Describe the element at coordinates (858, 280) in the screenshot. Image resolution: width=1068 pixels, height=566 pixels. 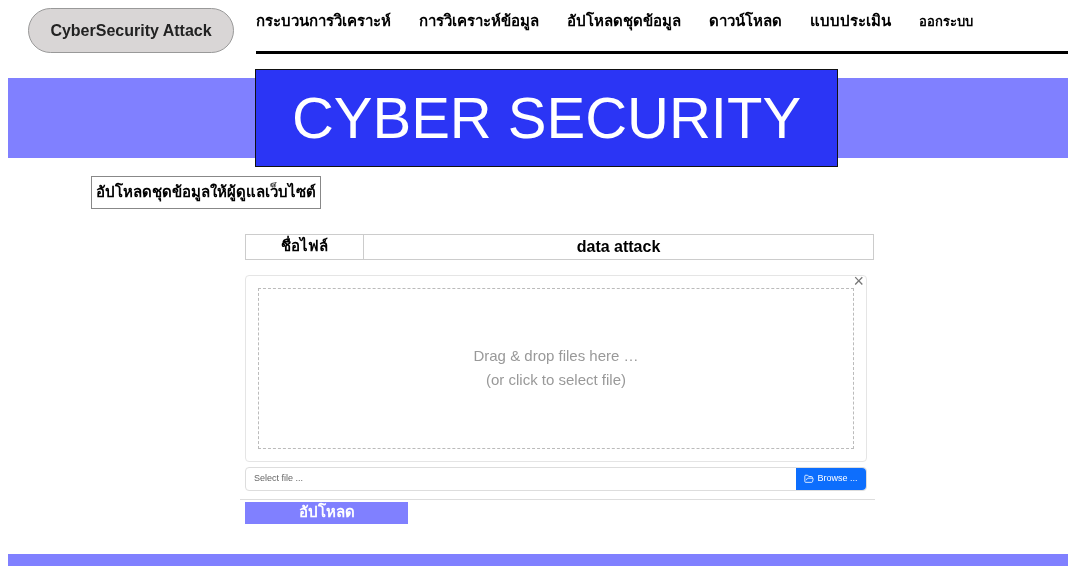
I see `close-button: ×` at that location.